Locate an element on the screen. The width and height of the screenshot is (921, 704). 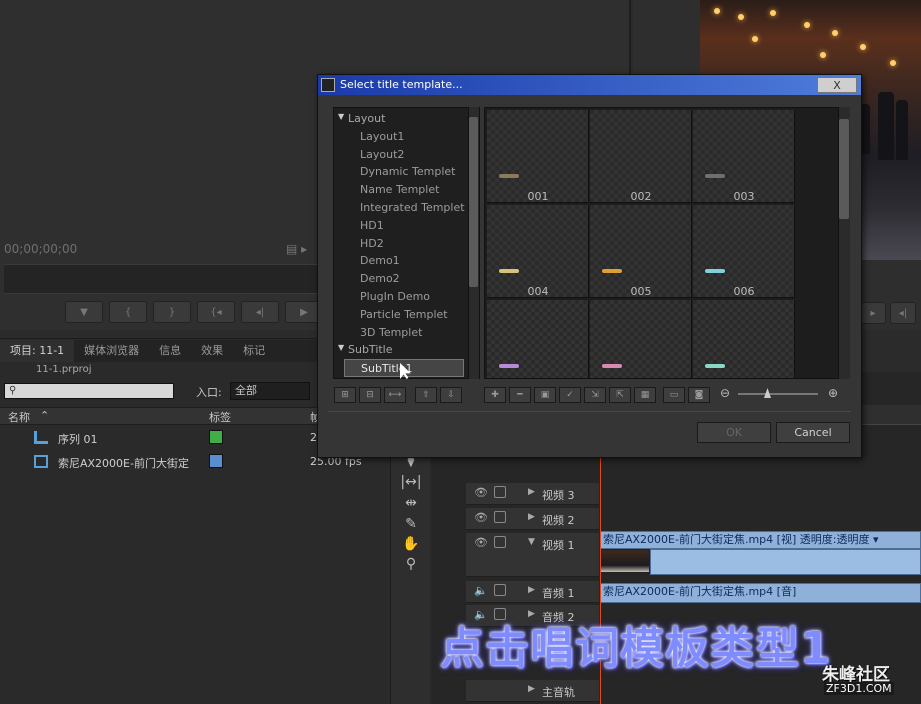
tab-info: 信息 is located at coordinates (170, 351).